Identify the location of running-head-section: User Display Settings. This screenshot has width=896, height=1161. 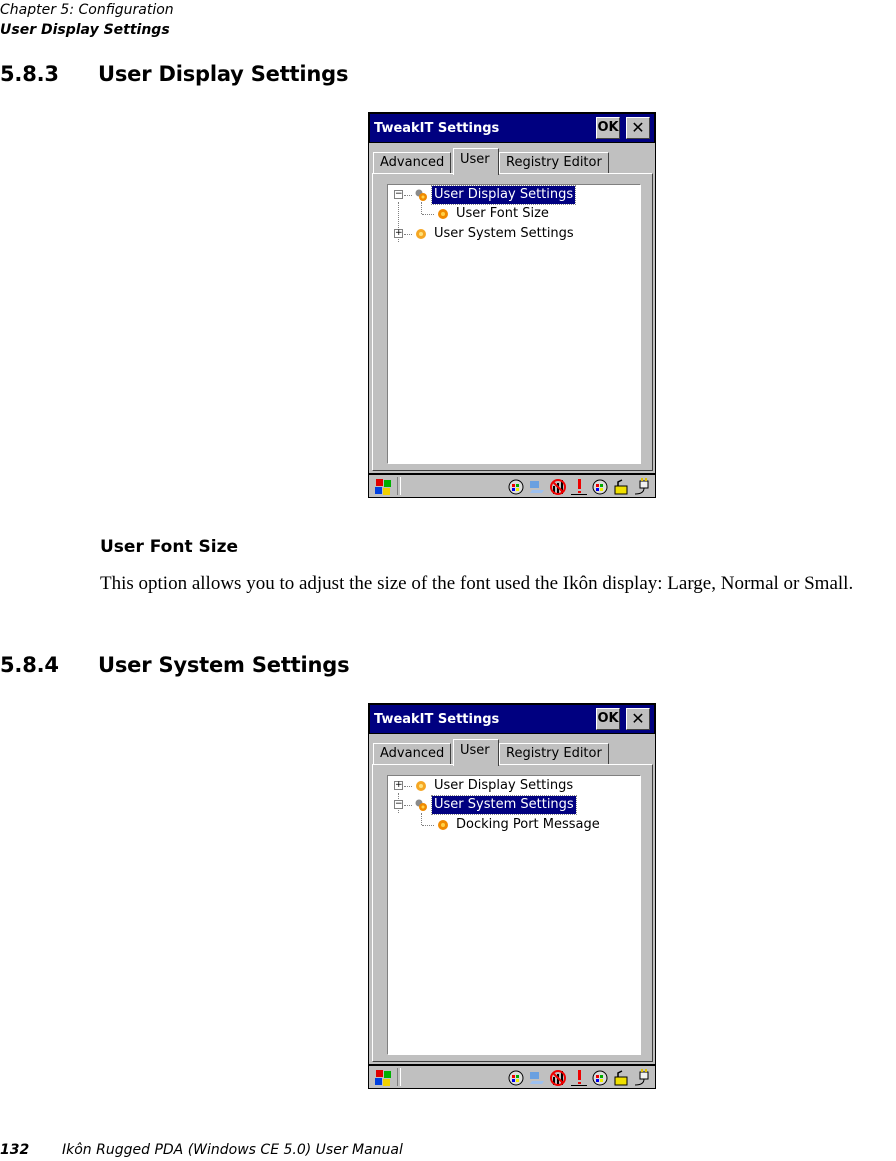
(85, 30).